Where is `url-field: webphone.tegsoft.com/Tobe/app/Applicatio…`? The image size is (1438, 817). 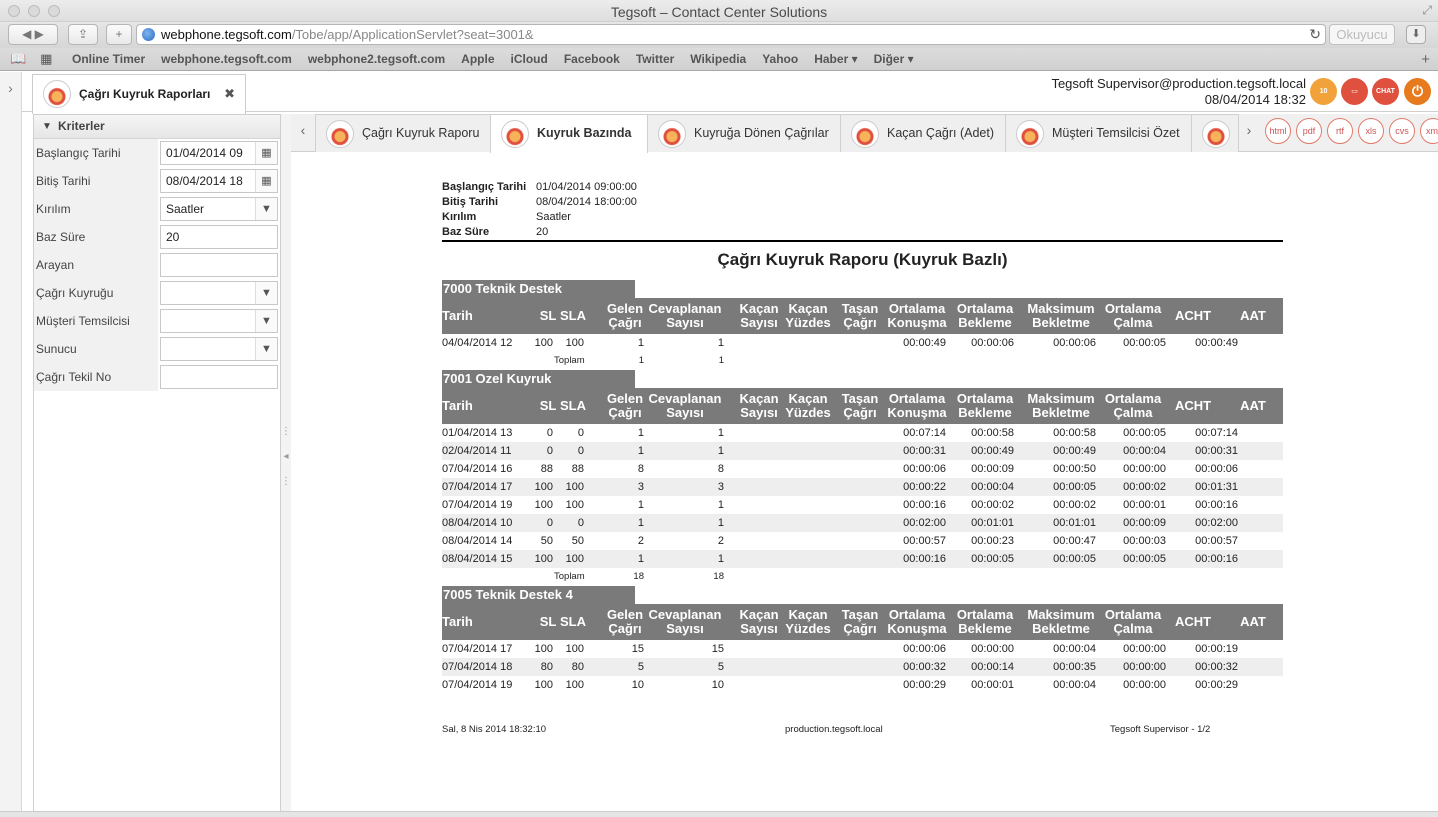 url-field: webphone.tegsoft.com/Tobe/app/Applicatio… is located at coordinates (731, 34).